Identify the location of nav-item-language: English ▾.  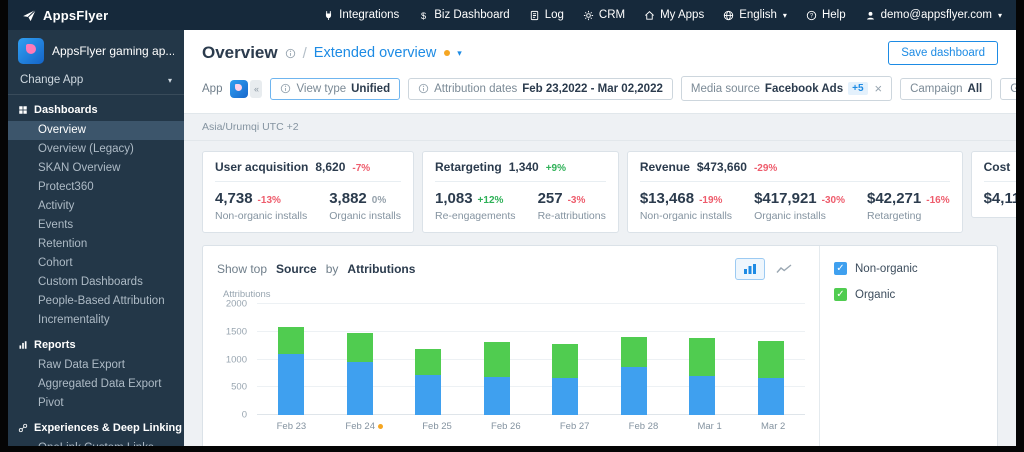
(755, 15).